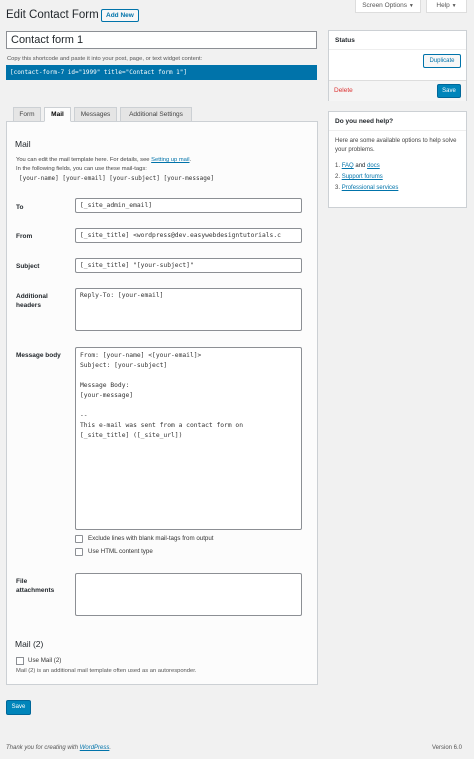 The width and height of the screenshot is (474, 759). I want to click on save-button: Save, so click(18, 707).